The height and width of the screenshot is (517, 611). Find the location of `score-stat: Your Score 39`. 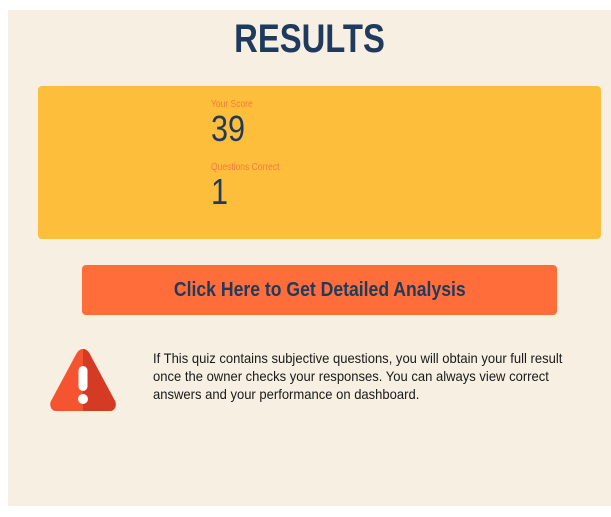

score-stat: Your Score 39 is located at coordinates (235, 123).